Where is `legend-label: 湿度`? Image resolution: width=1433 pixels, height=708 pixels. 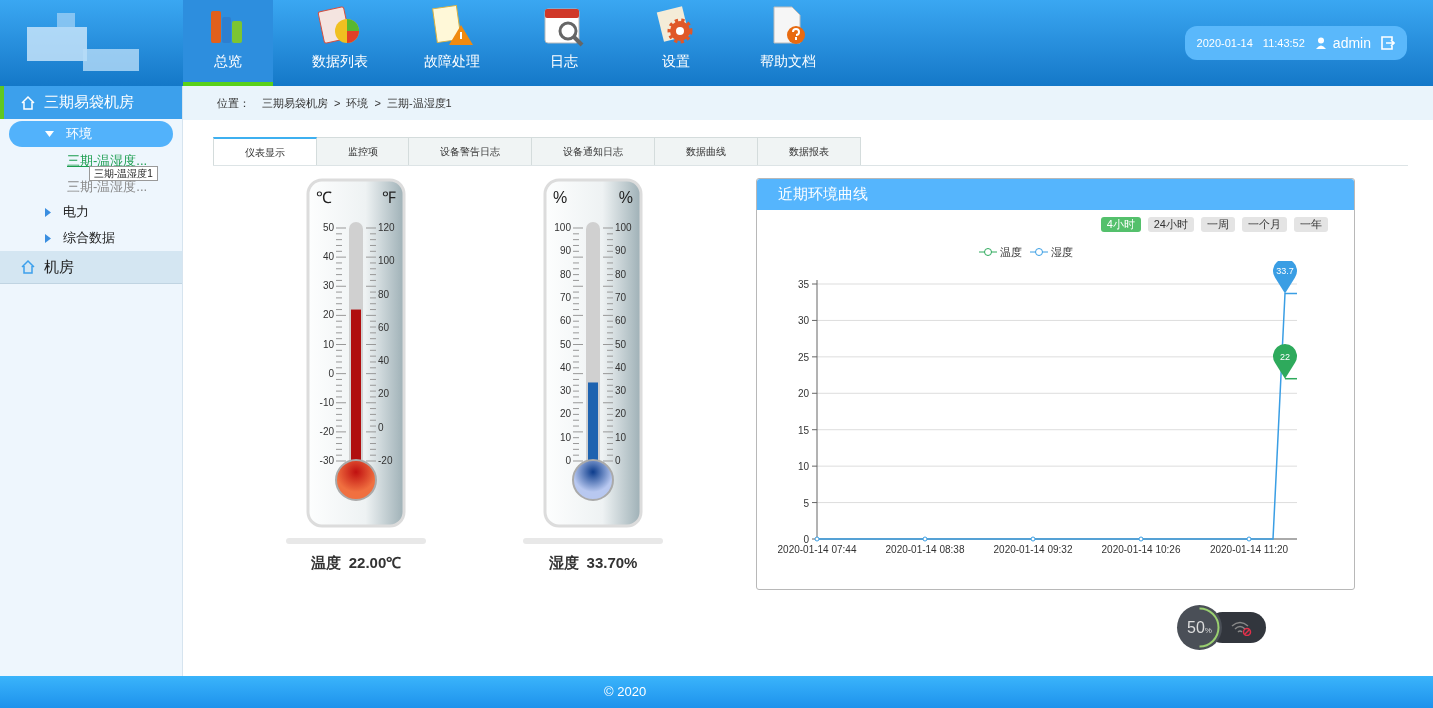 legend-label: 湿度 is located at coordinates (1061, 252).